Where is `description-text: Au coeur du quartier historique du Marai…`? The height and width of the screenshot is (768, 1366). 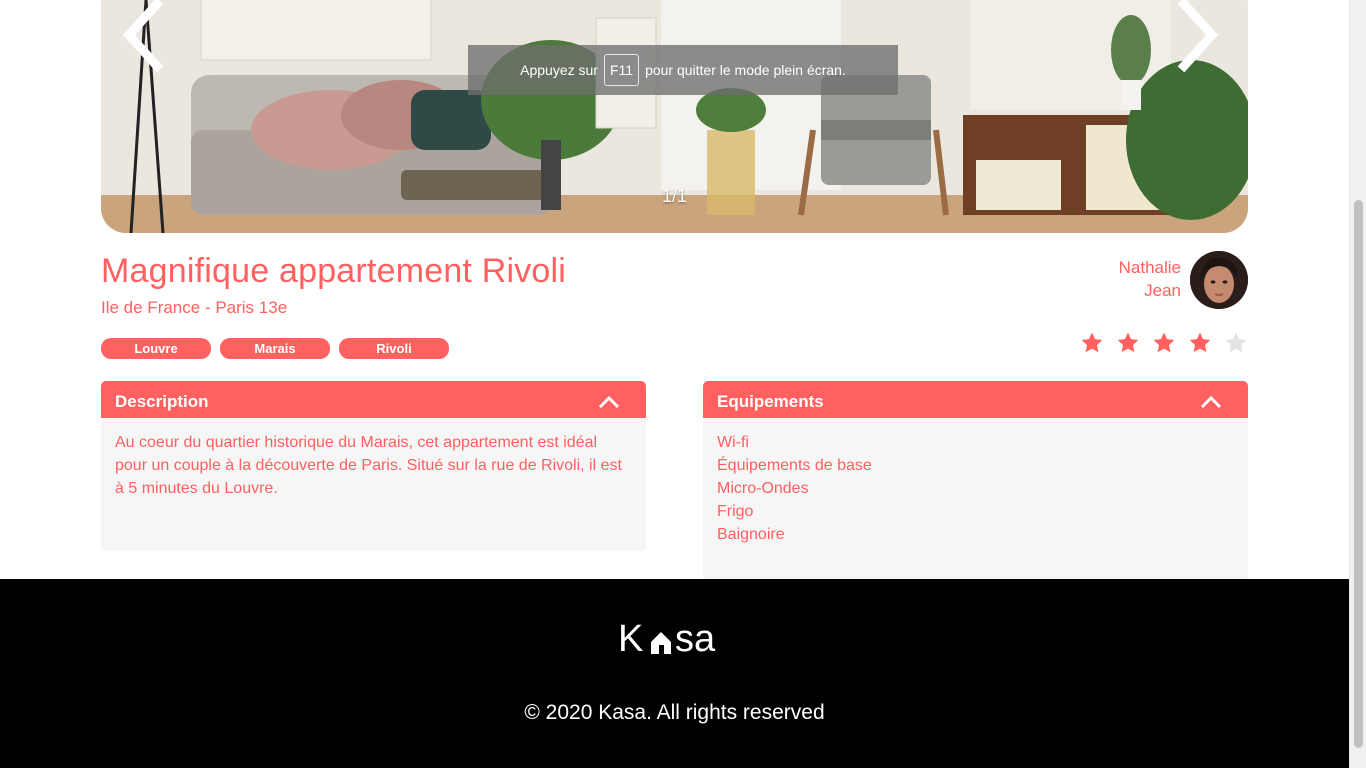 description-text: Au coeur du quartier historique du Marai… is located at coordinates (368, 465).